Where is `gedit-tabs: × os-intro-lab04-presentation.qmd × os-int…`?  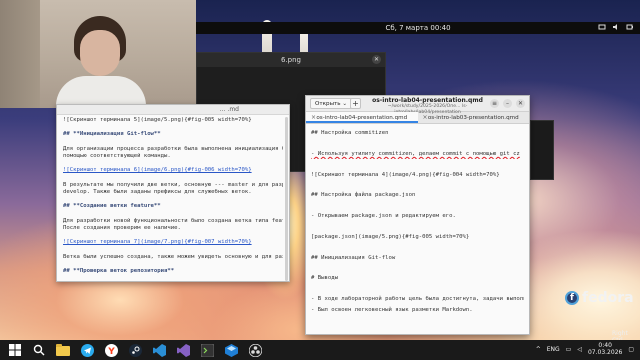
gedit-tabs: × os-intro-lab04-presentation.qmd × os-int… is located at coordinates (417, 118).